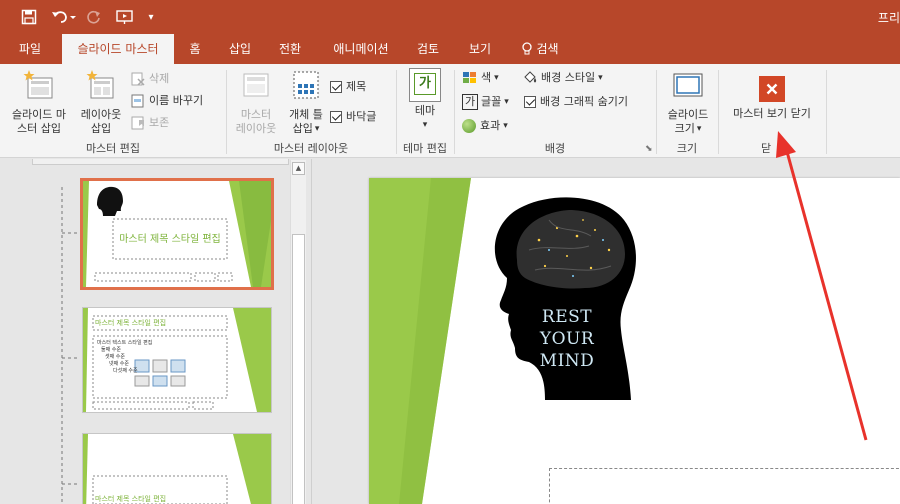 The width and height of the screenshot is (900, 504). Describe the element at coordinates (38, 84) in the screenshot. I see `insert-slide-master-icon` at that location.